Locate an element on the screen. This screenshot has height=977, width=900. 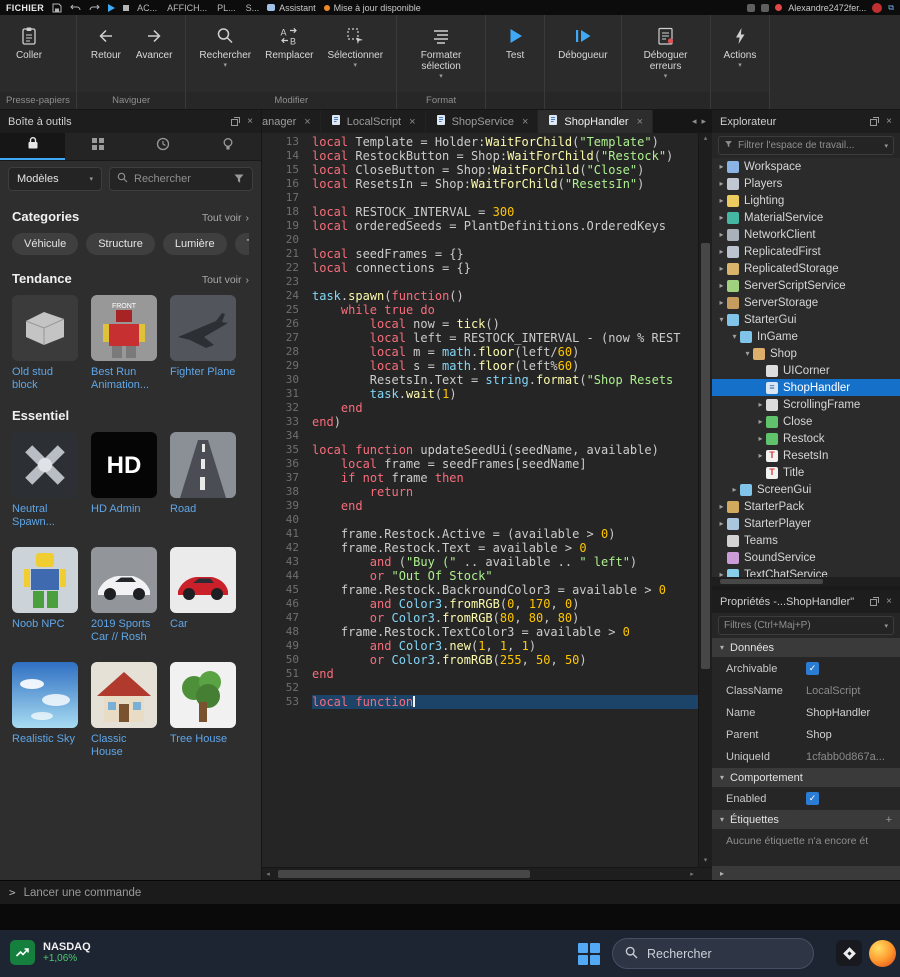
scroll-right-icon: ▸ is located at coordinates (692, 874).